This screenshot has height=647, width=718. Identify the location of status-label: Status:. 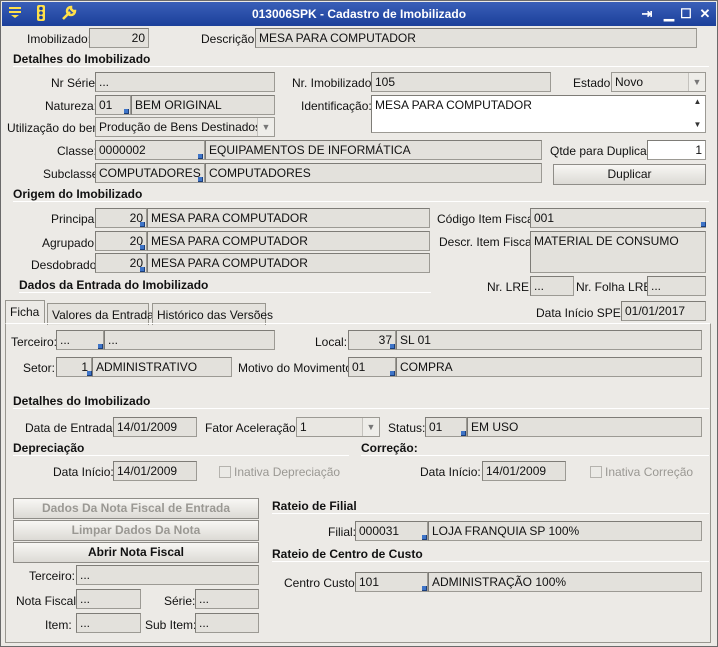
(407, 428).